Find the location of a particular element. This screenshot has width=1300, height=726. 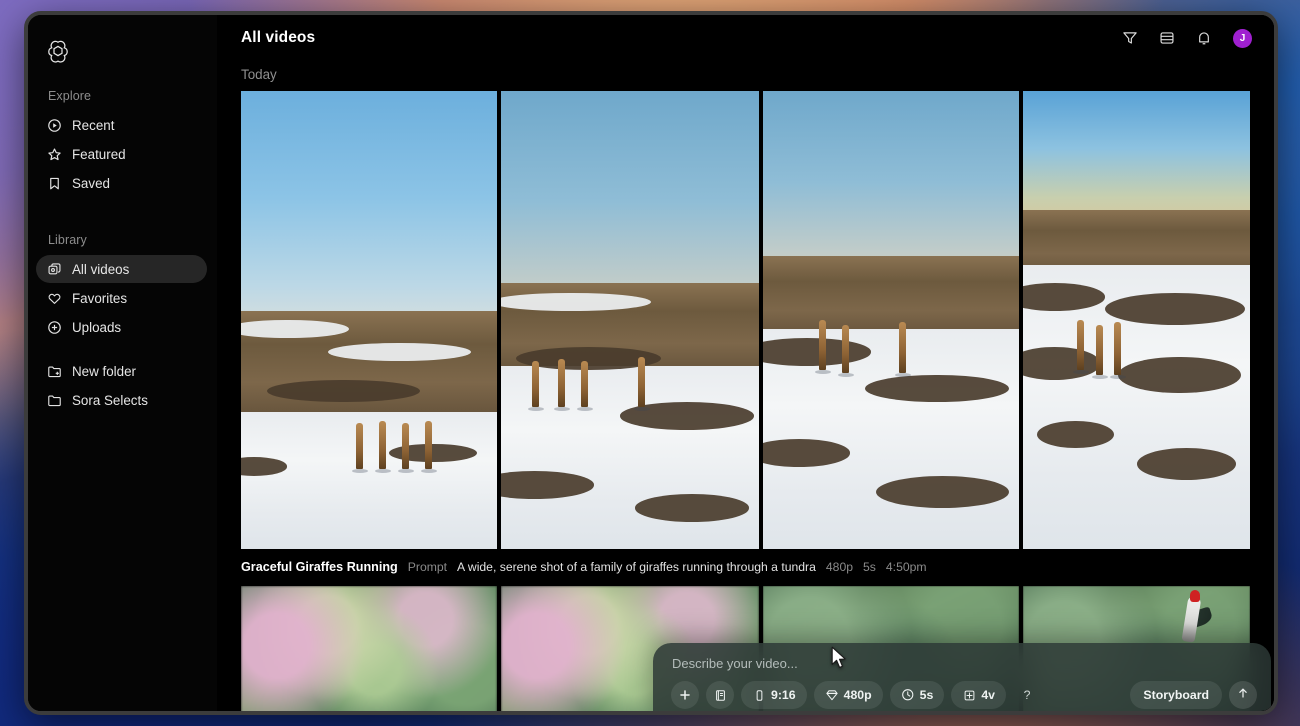

presets-button is located at coordinates (720, 695).